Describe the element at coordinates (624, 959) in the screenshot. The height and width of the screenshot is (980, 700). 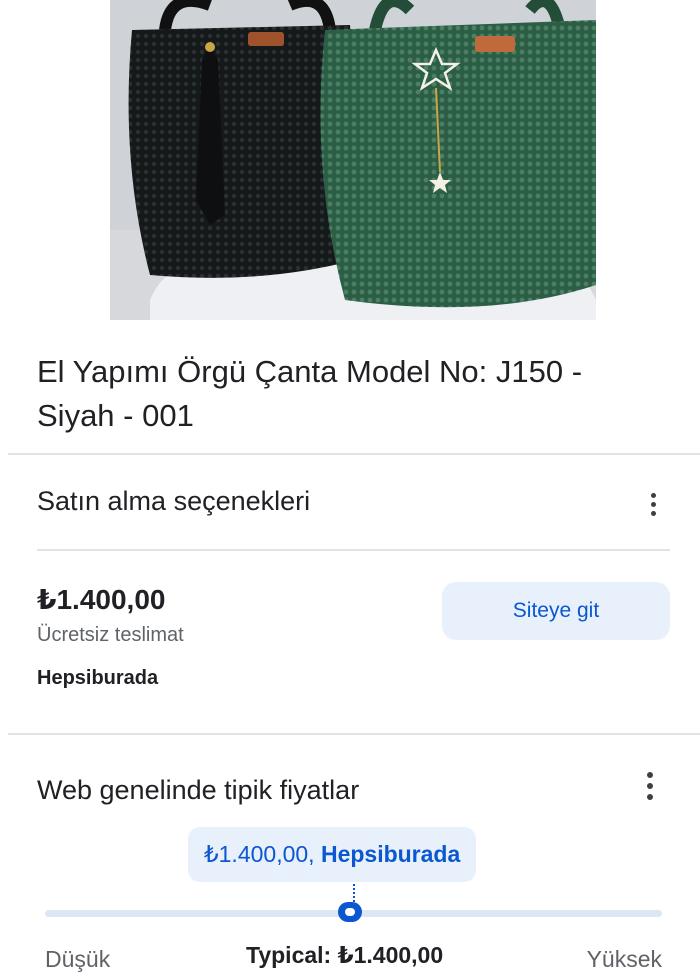
I see `range-high-label: Yüksek` at that location.